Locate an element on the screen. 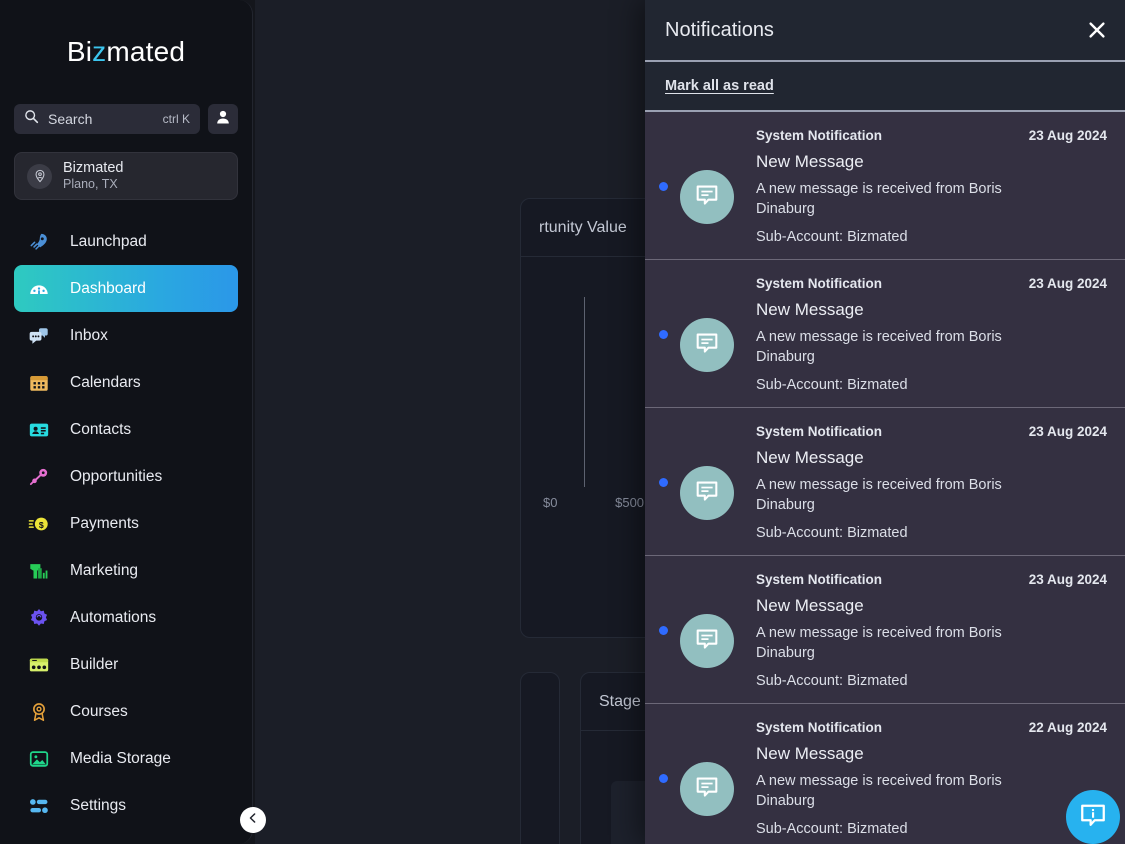 This screenshot has width=1125, height=844. user-avatar-button is located at coordinates (223, 119).